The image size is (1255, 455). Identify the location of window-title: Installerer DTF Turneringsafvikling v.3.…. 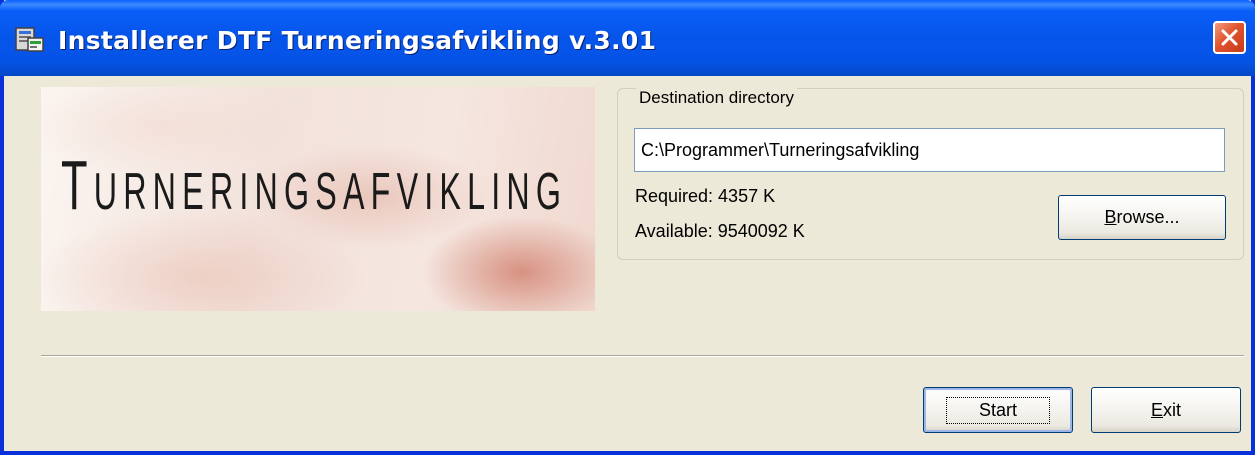
(357, 40).